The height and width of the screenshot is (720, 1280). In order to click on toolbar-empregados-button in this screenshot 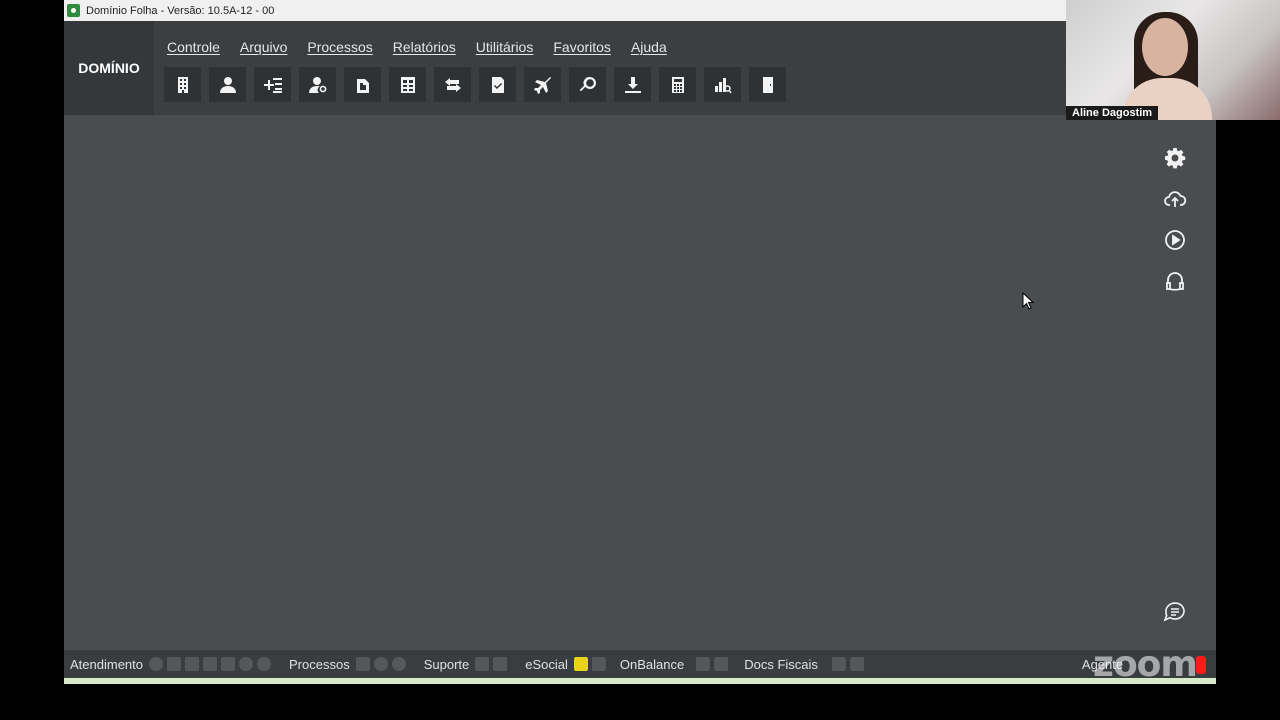, I will do `click(227, 84)`.